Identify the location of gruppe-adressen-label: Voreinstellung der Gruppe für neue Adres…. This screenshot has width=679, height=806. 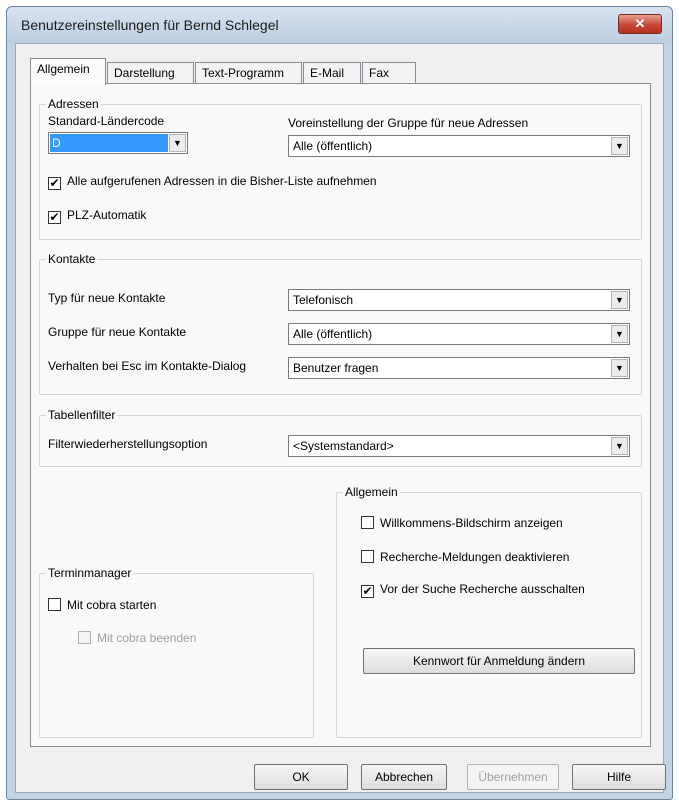
(408, 123).